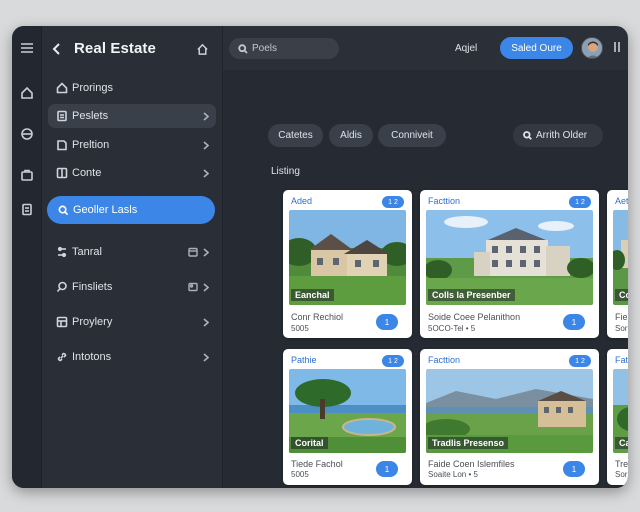 Image resolution: width=640 pixels, height=512 pixels. I want to click on sidebar-item-label: Preltion, so click(91, 145).